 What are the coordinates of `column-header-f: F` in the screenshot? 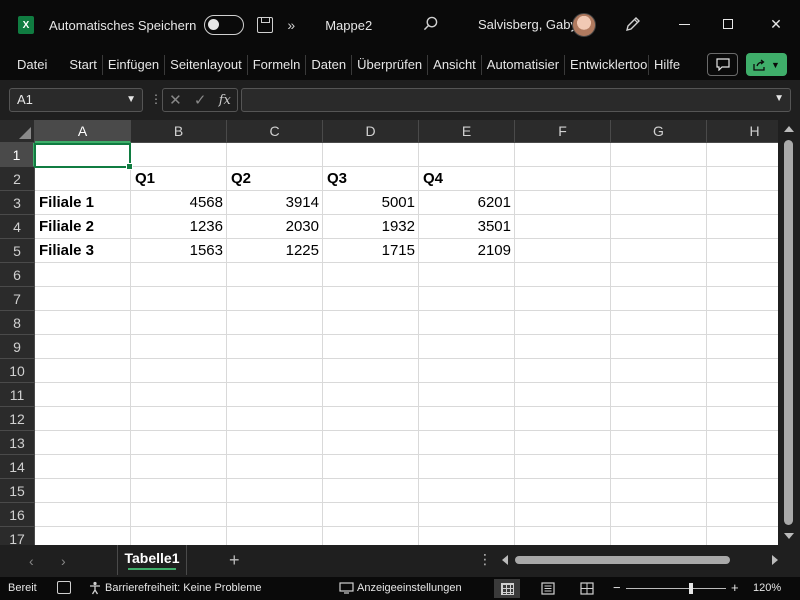 It's located at (563, 131).